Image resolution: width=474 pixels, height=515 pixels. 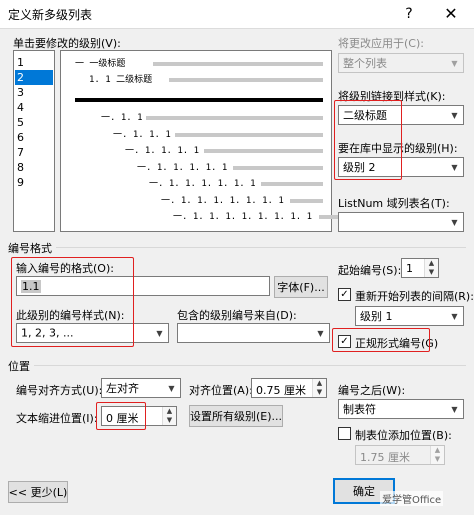 I want to click on text-indent-label: 文本缩进位置(I):, so click(x=57, y=418).